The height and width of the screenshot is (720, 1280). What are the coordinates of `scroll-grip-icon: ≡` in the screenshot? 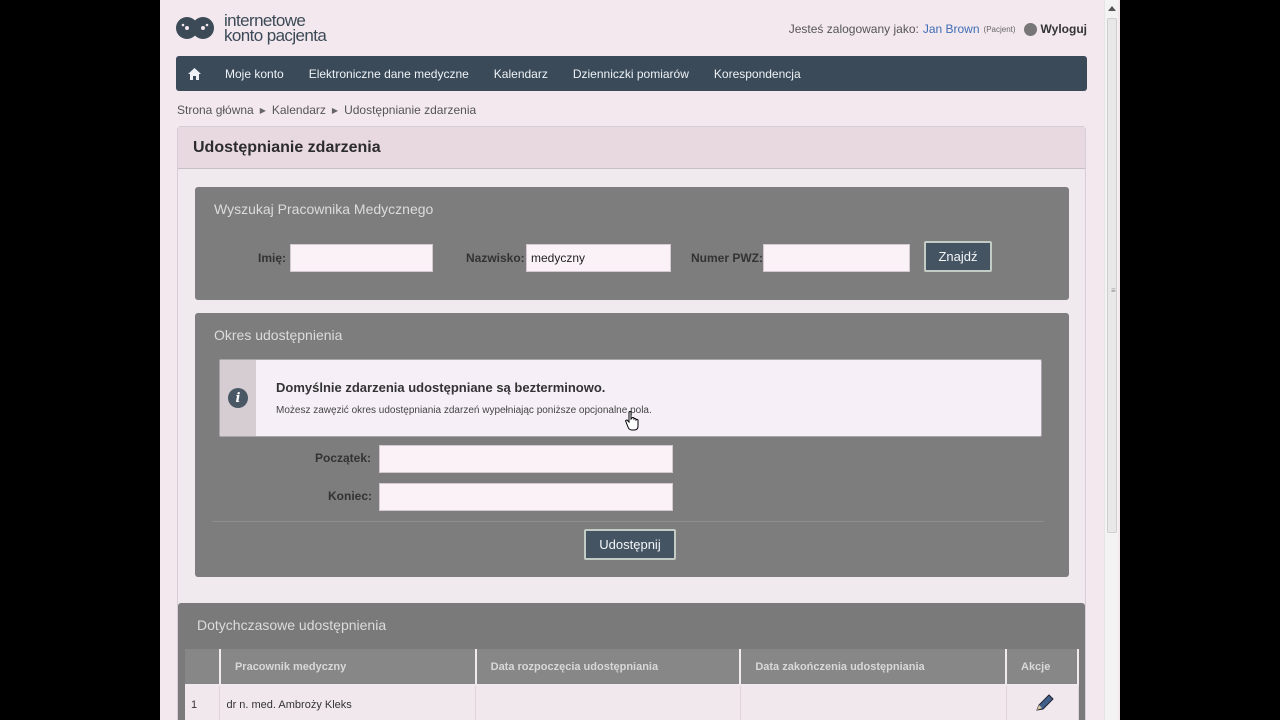 It's located at (1113, 290).